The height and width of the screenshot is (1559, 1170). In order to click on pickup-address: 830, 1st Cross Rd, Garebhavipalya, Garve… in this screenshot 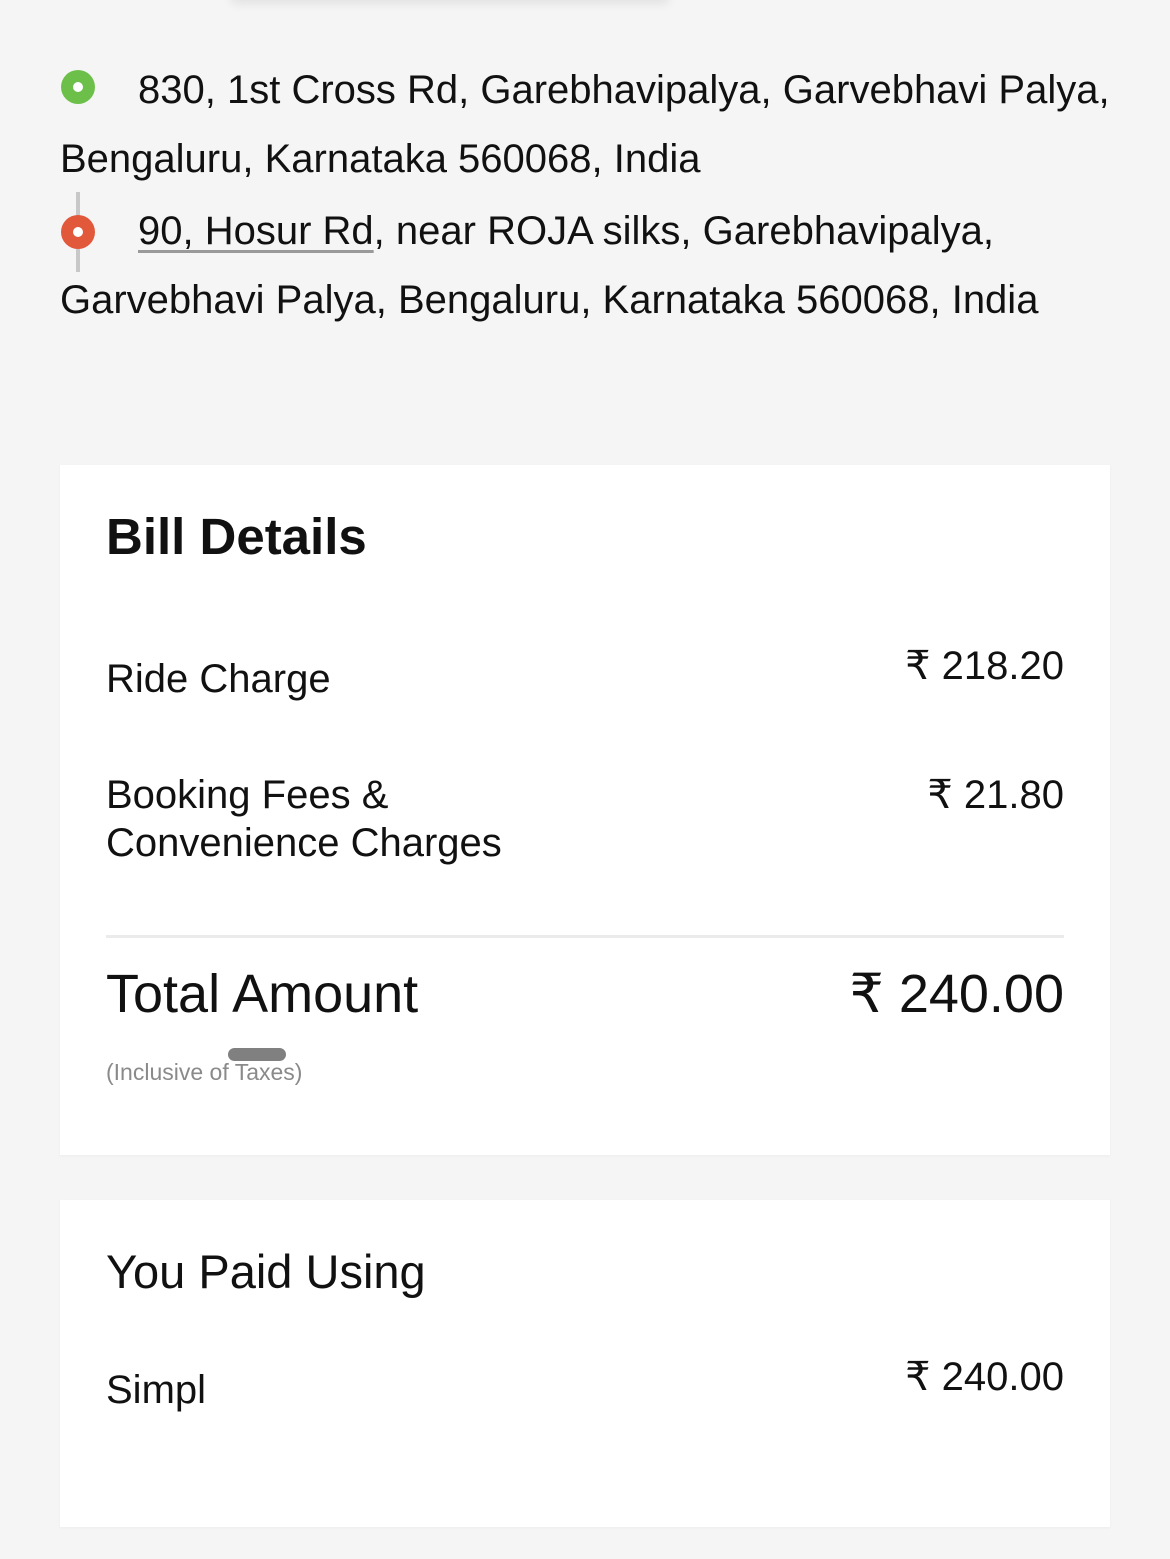, I will do `click(585, 125)`.